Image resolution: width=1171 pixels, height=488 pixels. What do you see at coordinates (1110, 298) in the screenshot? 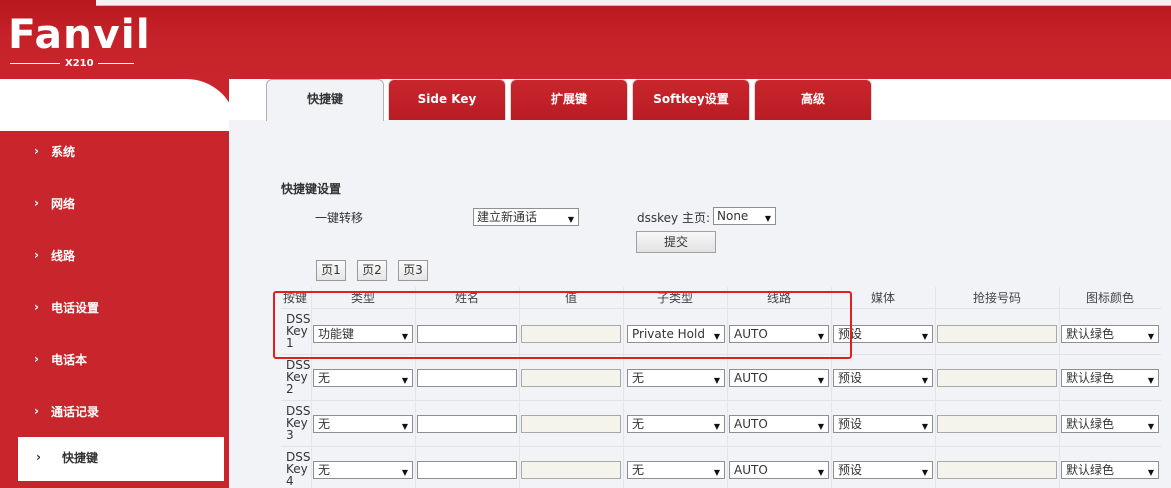
I see `column-header-icon-color: 图标颜色` at bounding box center [1110, 298].